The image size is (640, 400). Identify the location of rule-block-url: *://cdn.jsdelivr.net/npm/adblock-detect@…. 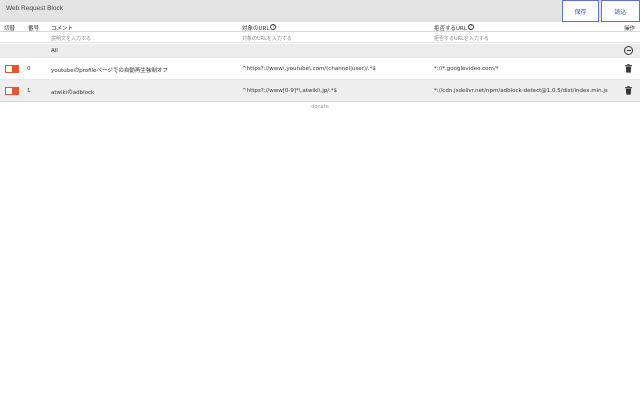
(521, 91).